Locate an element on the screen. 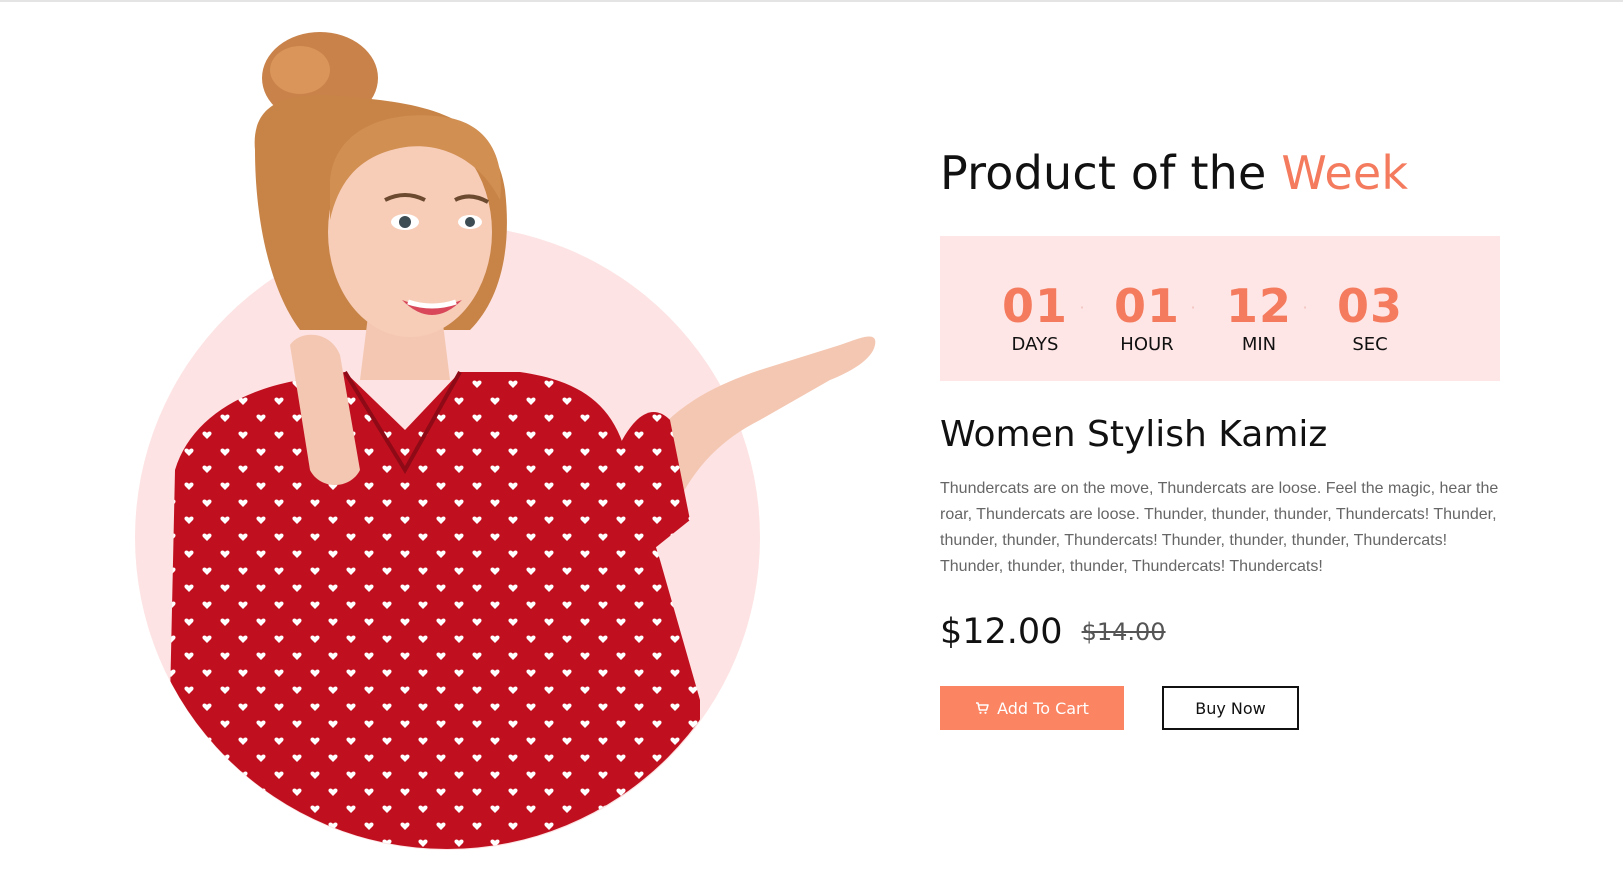  add-to-cart-label: Add To Cart is located at coordinates (1043, 708).